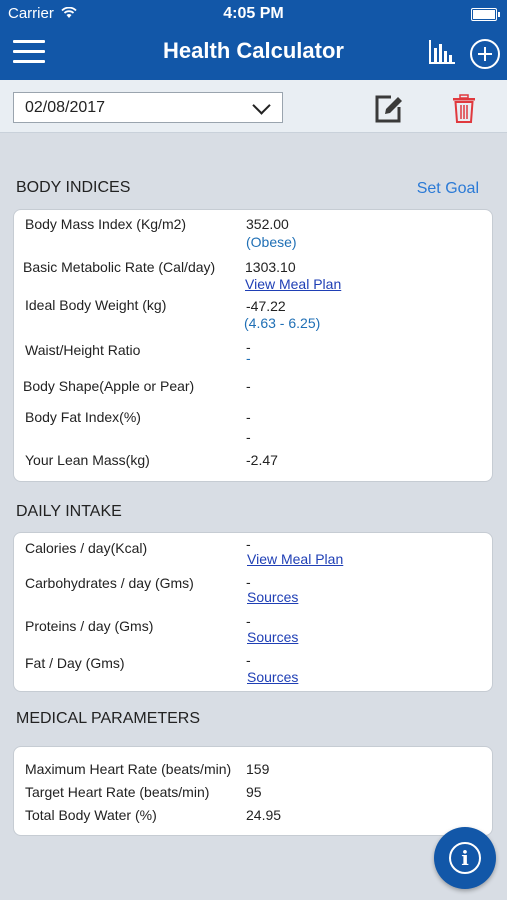 This screenshot has width=507, height=900. I want to click on date-value: 02/08/2017, so click(65, 107).